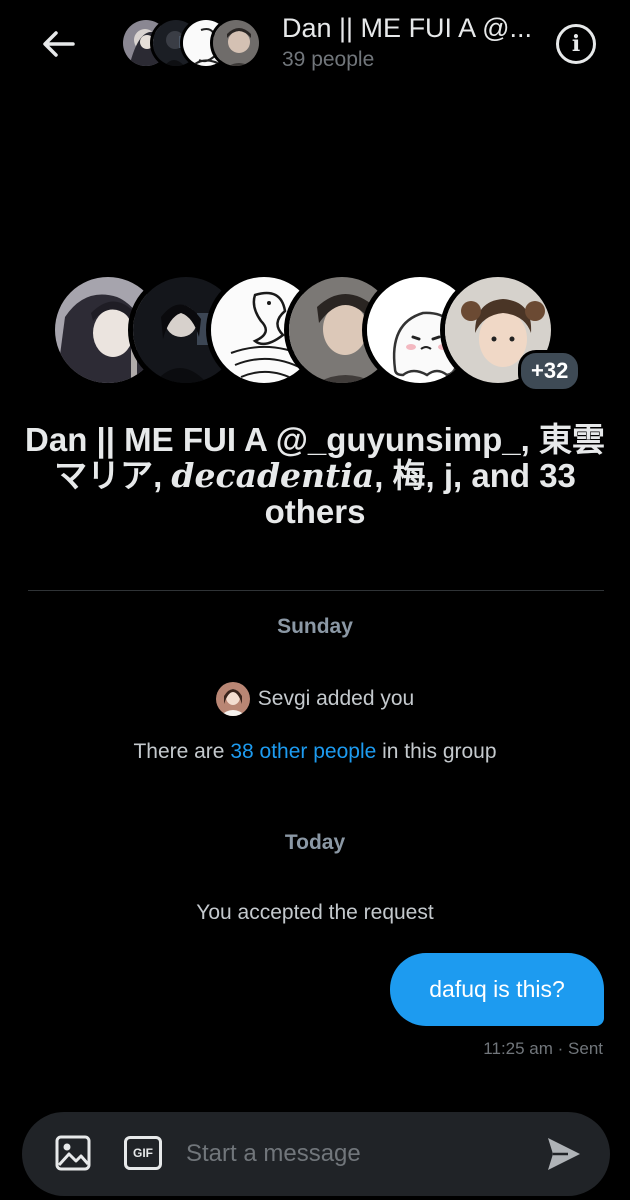  Describe the element at coordinates (315, 626) in the screenshot. I see `day-separator-sunday: Sunday` at that location.